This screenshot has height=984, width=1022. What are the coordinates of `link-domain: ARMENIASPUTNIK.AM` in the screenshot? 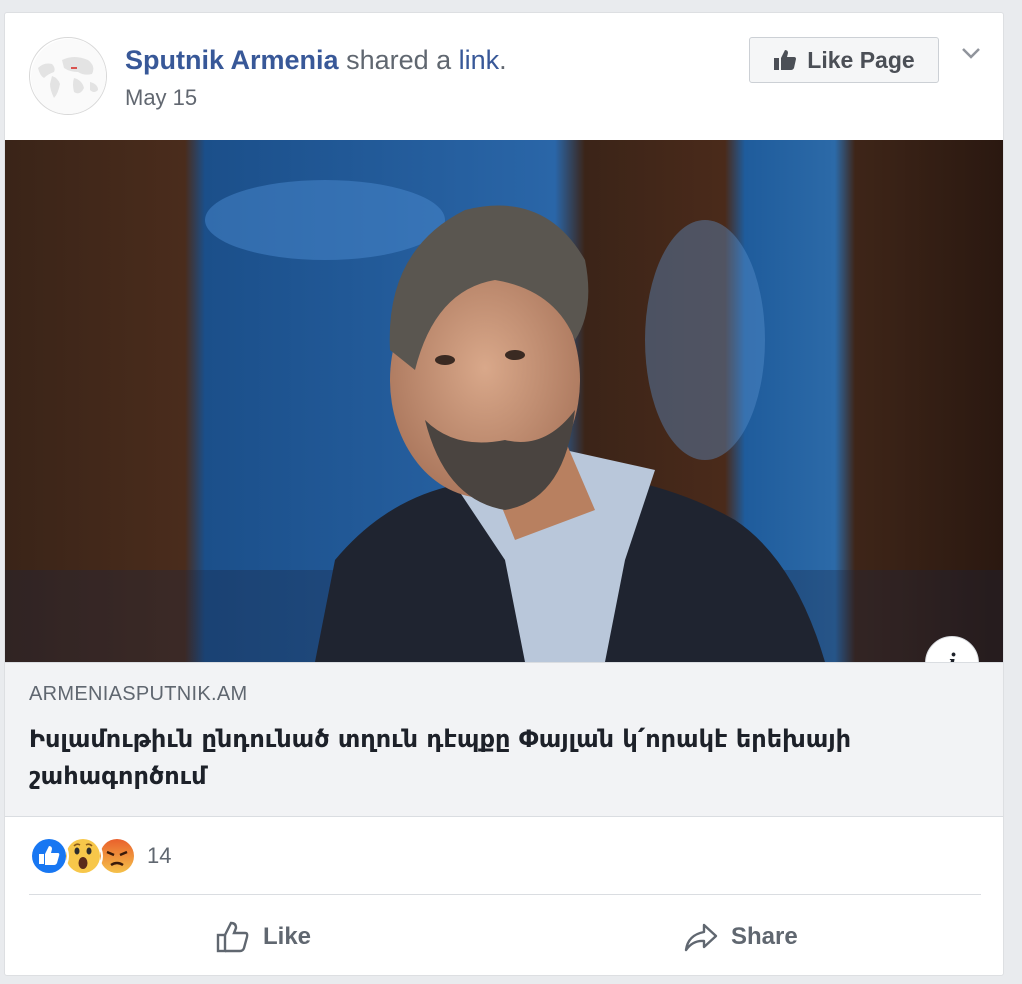 It's located at (138, 694).